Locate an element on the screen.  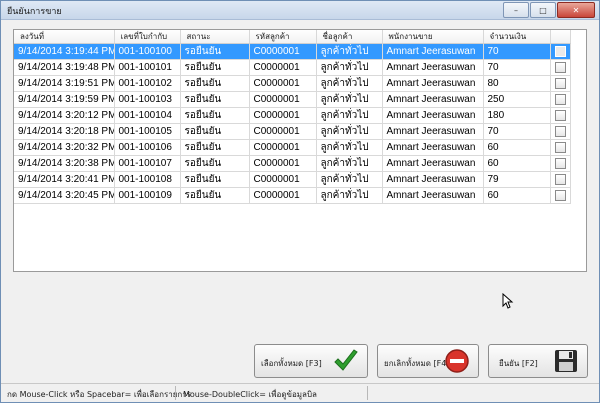
table-cell: 79 is located at coordinates (517, 179).